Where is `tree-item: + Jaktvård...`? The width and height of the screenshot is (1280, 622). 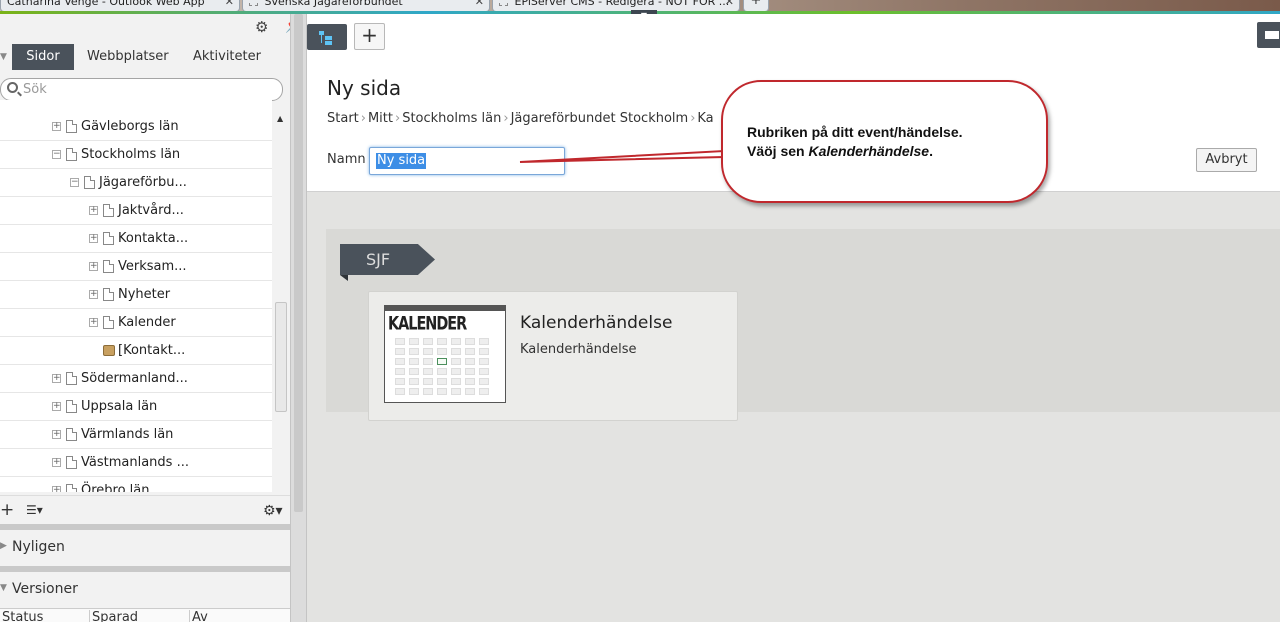
tree-item: + Jaktvård... is located at coordinates (136, 211).